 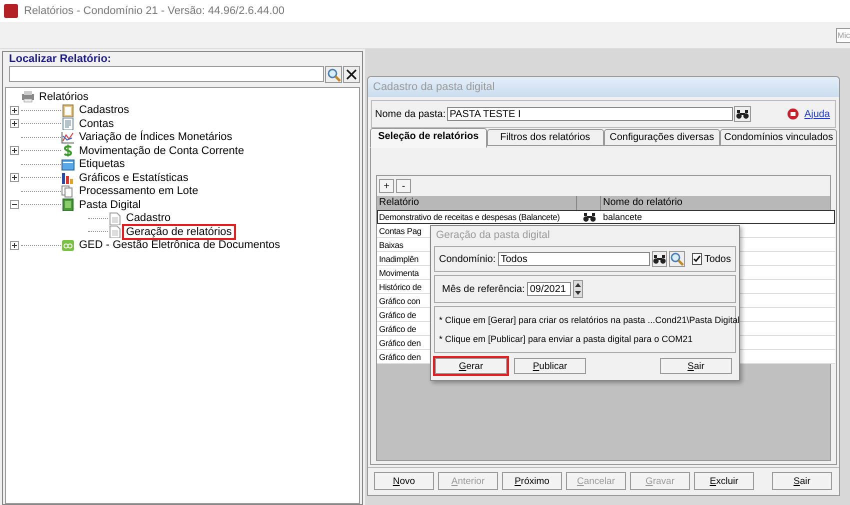 I want to click on ged-icon, so click(x=68, y=245).